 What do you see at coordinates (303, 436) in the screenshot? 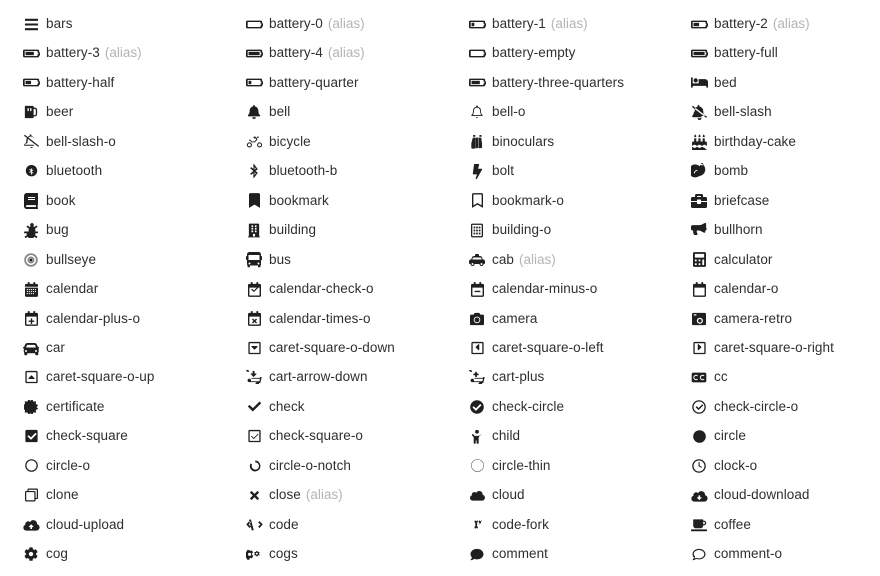
I see `icon-list-item: check-square-o` at bounding box center [303, 436].